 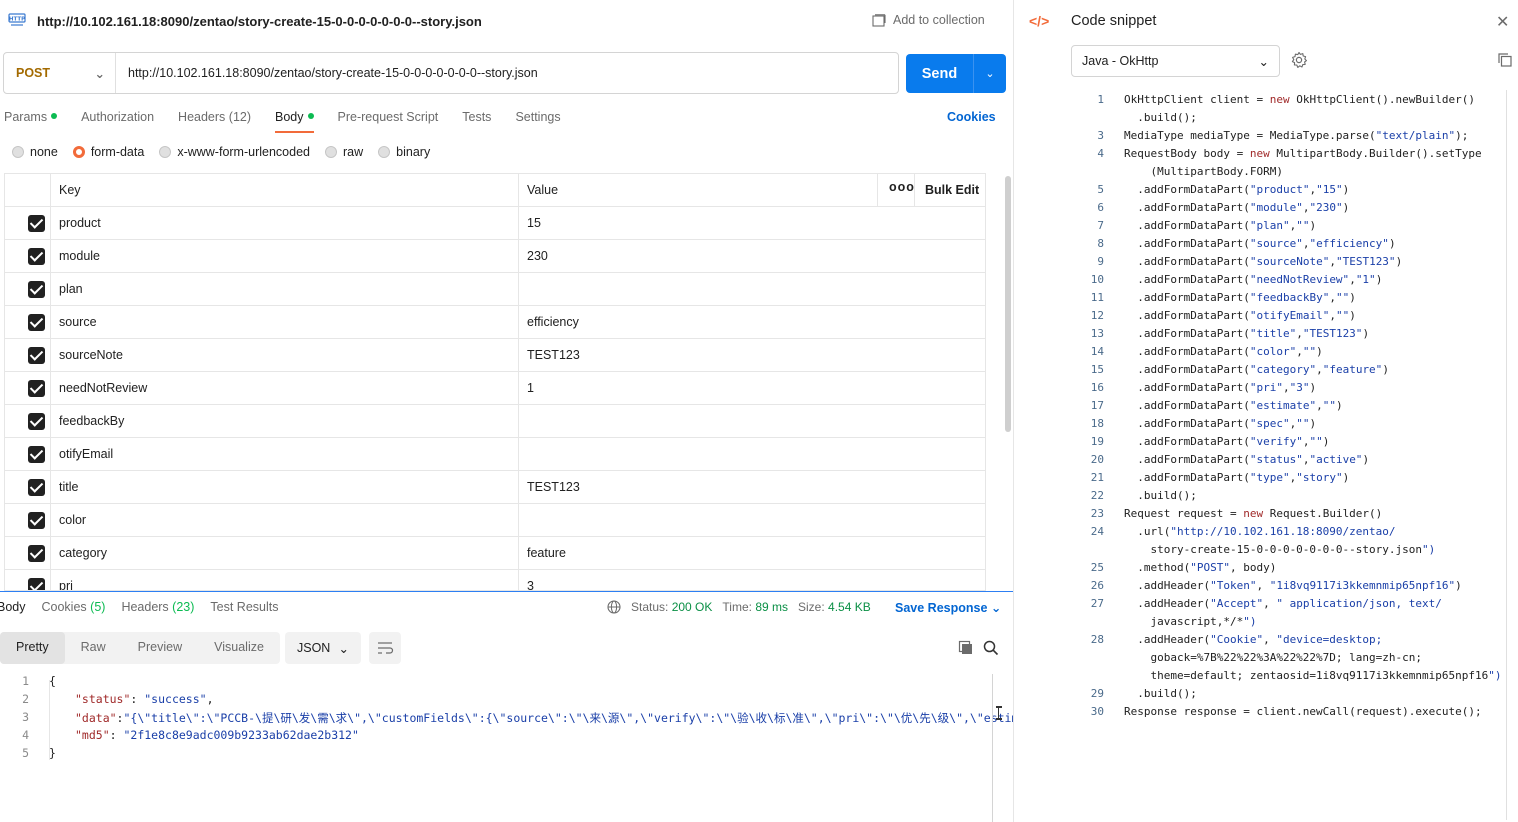 I want to click on tab-tests: Tests, so click(x=476, y=120).